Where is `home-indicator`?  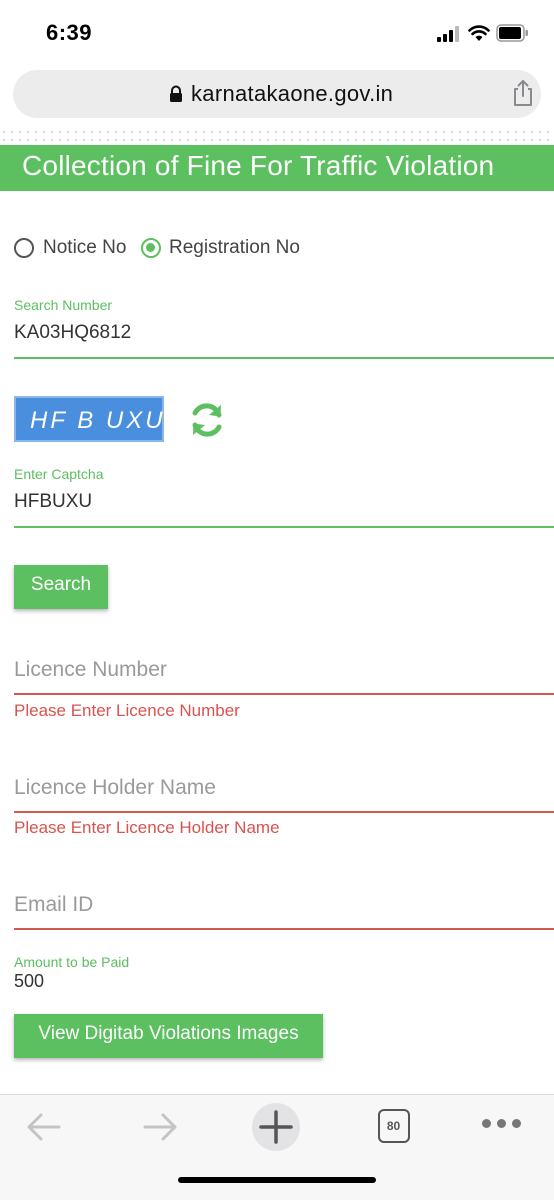
home-indicator is located at coordinates (277, 1180).